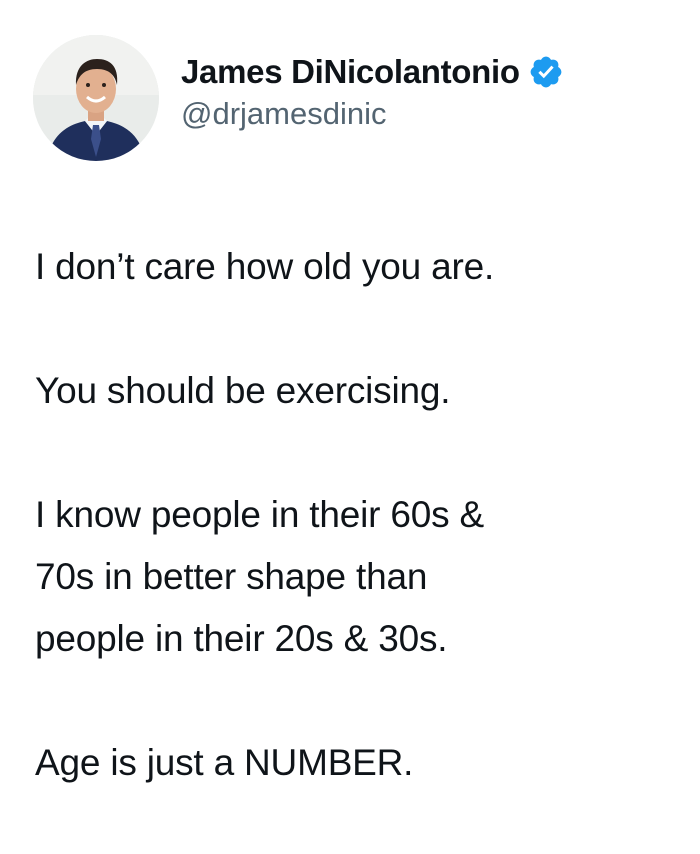 The width and height of the screenshot is (700, 854). I want to click on tweet-line: people in their 20s & 30s., so click(241, 638).